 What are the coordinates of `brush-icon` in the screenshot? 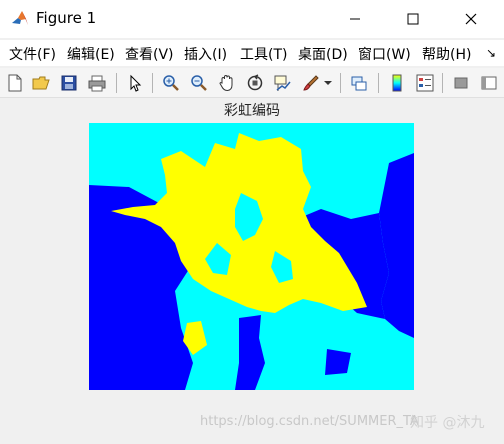 It's located at (311, 83).